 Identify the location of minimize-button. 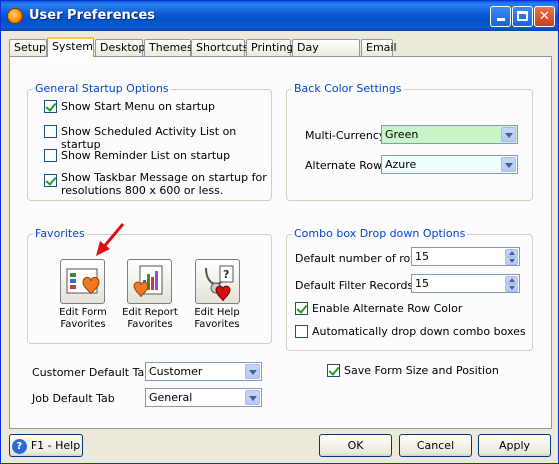
(500, 16).